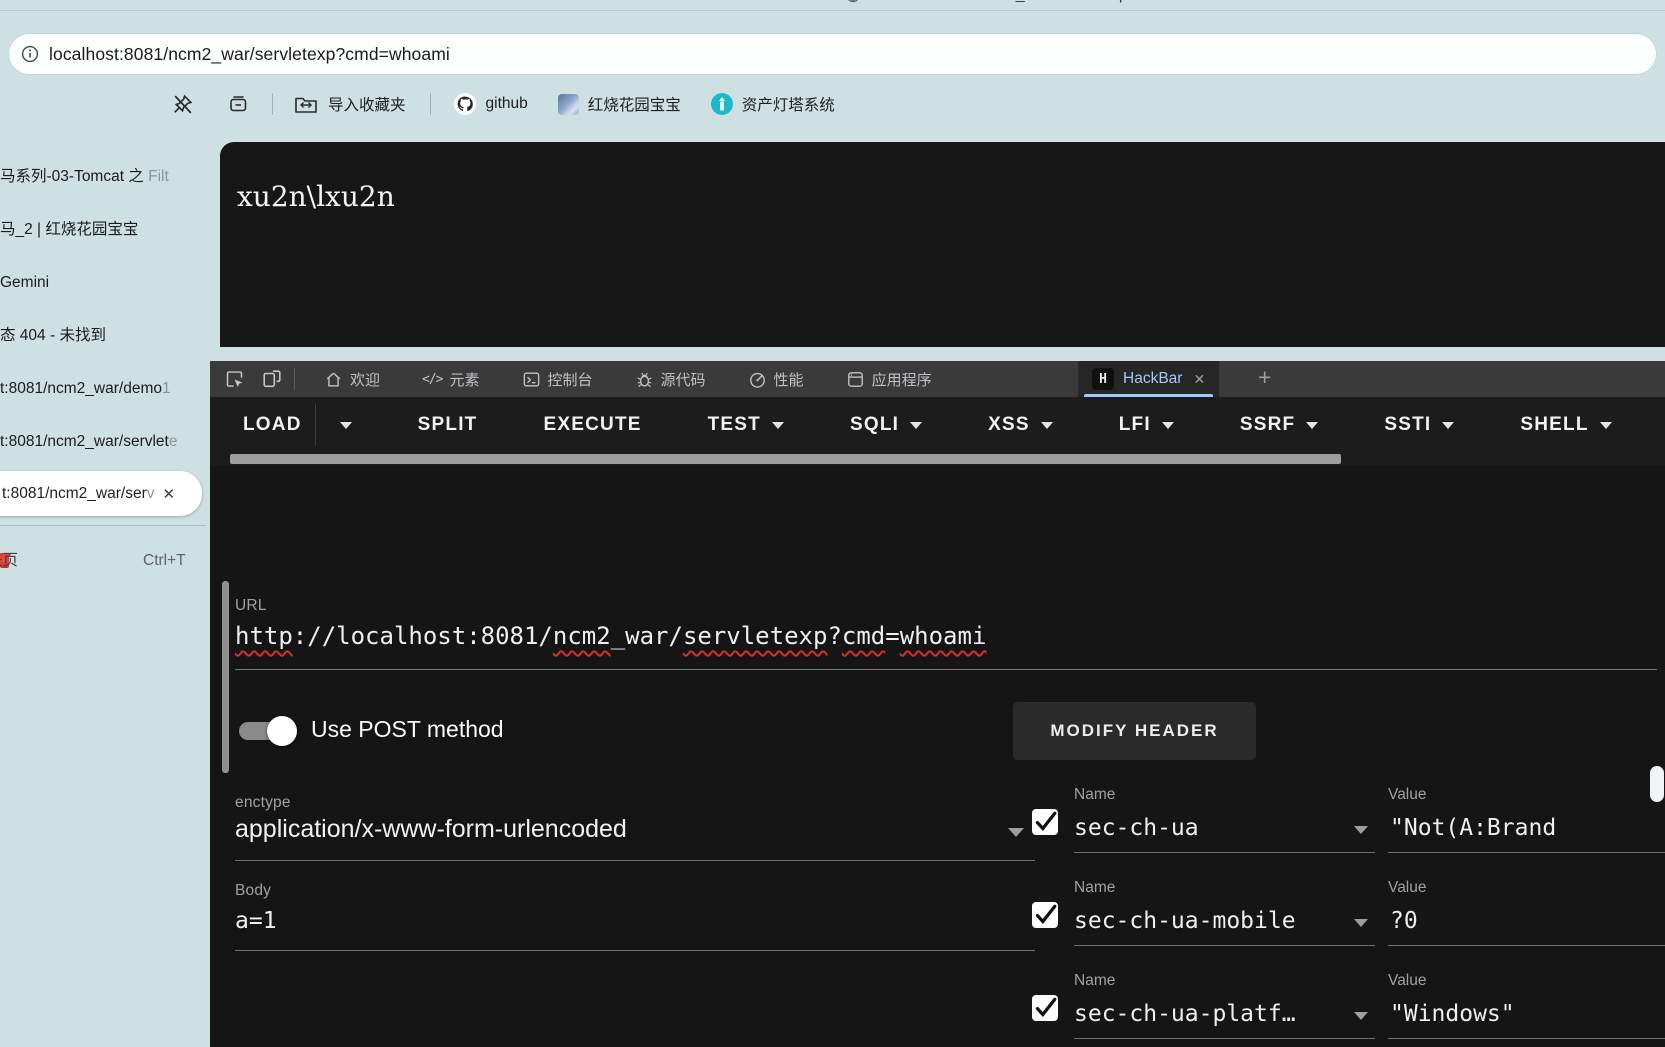 The image size is (1665, 1047). What do you see at coordinates (352, 379) in the screenshot?
I see `devtools-tab: 欢迎` at bounding box center [352, 379].